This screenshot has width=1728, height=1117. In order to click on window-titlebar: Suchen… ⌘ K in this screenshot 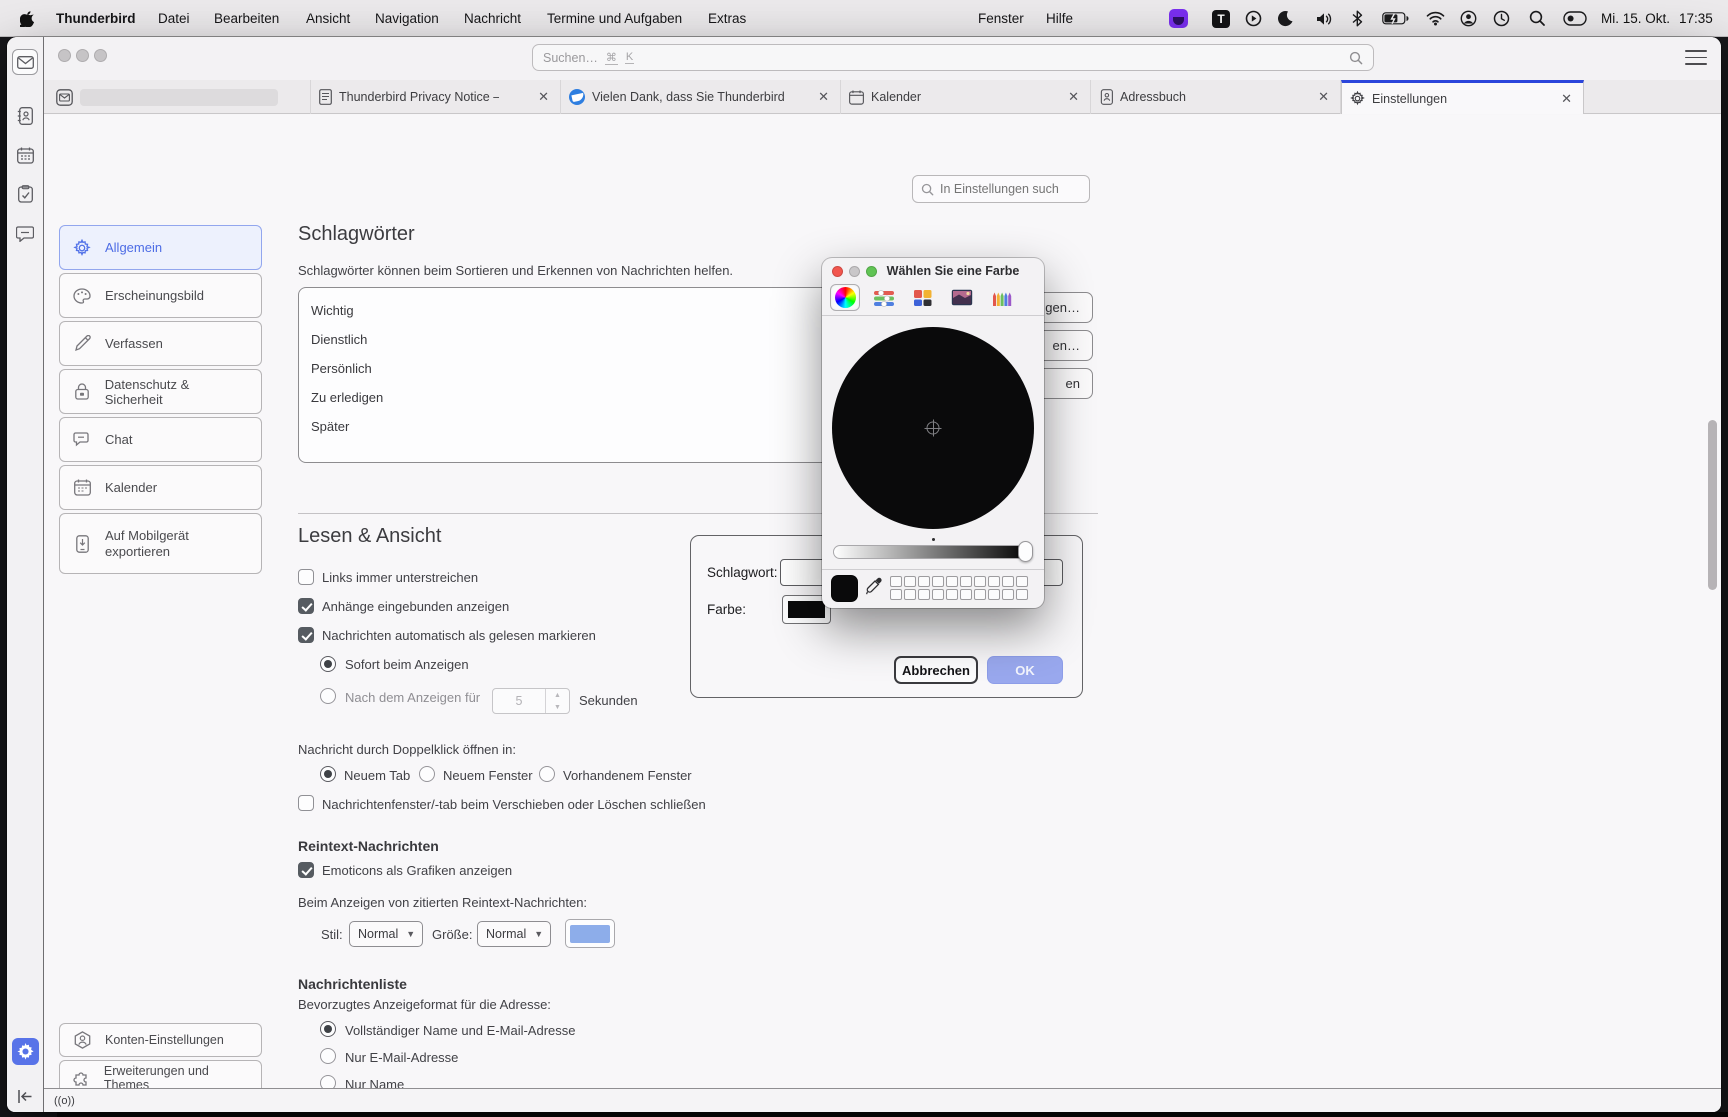, I will do `click(882, 58)`.